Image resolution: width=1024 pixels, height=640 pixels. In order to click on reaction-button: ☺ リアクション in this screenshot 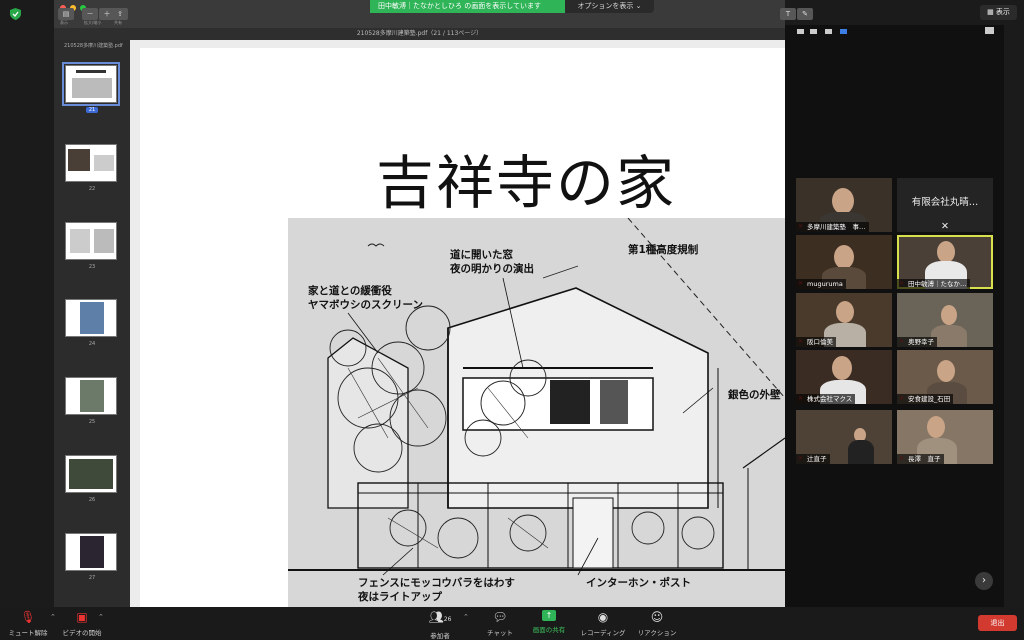, I will do `click(657, 623)`.